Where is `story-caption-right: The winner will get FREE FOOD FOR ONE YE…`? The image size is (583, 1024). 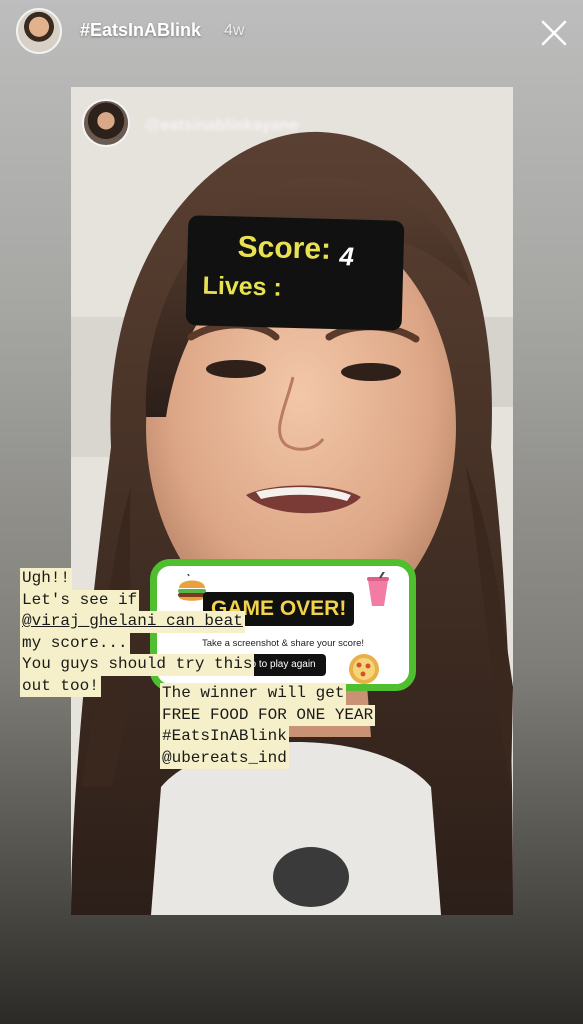 story-caption-right: The winner will get FREE FOOD FOR ONE YE… is located at coordinates (268, 726).